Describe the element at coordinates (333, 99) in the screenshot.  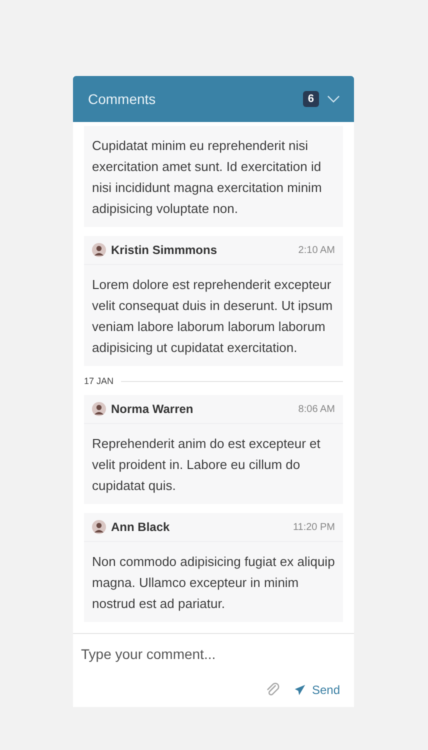
I see `chevron-icon` at that location.